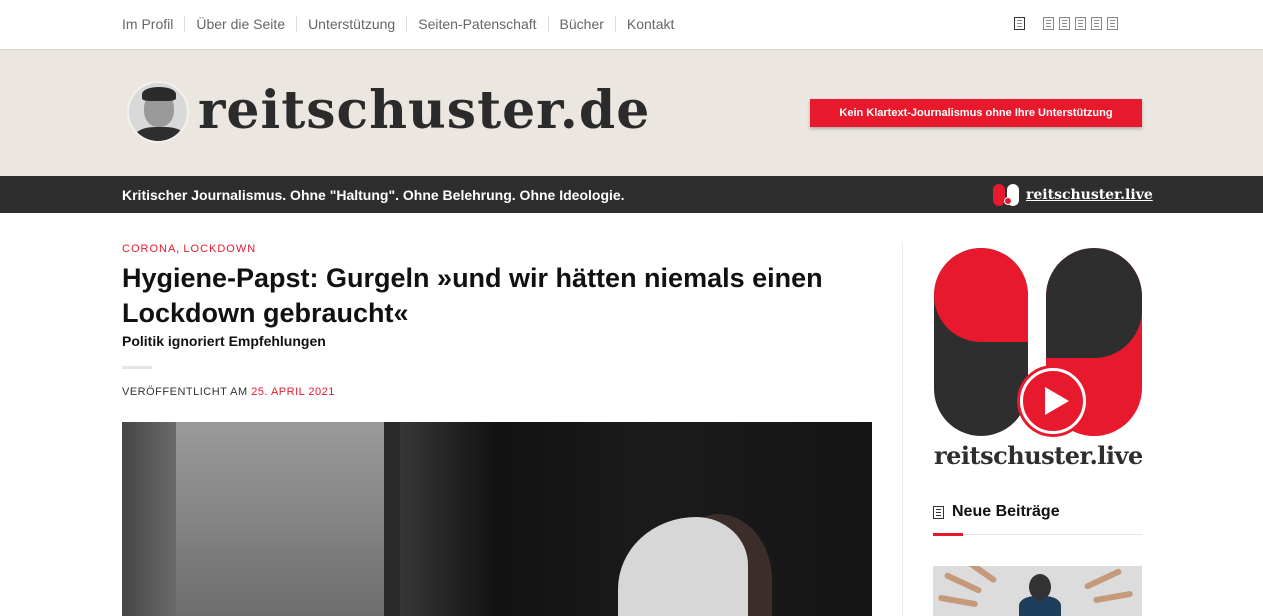 The width and height of the screenshot is (1263, 616). I want to click on category-link-corona: CORONA, so click(149, 249).